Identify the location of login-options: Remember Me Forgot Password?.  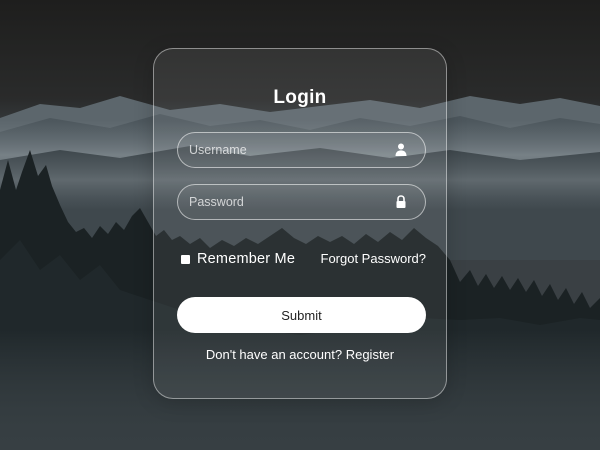
(303, 259).